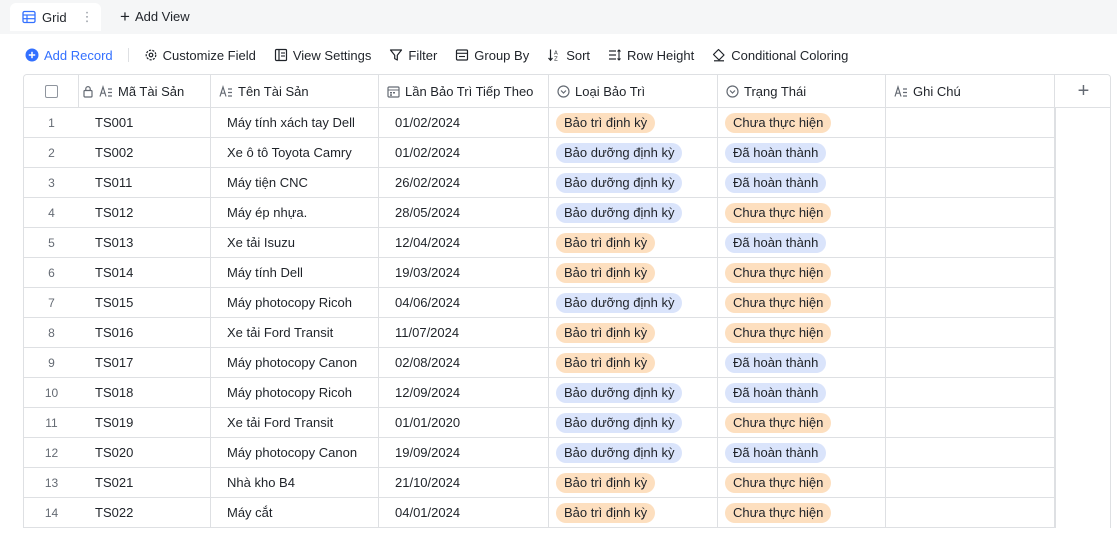 Image resolution: width=1117 pixels, height=537 pixels. What do you see at coordinates (492, 55) in the screenshot?
I see `group-by-button: Group By` at bounding box center [492, 55].